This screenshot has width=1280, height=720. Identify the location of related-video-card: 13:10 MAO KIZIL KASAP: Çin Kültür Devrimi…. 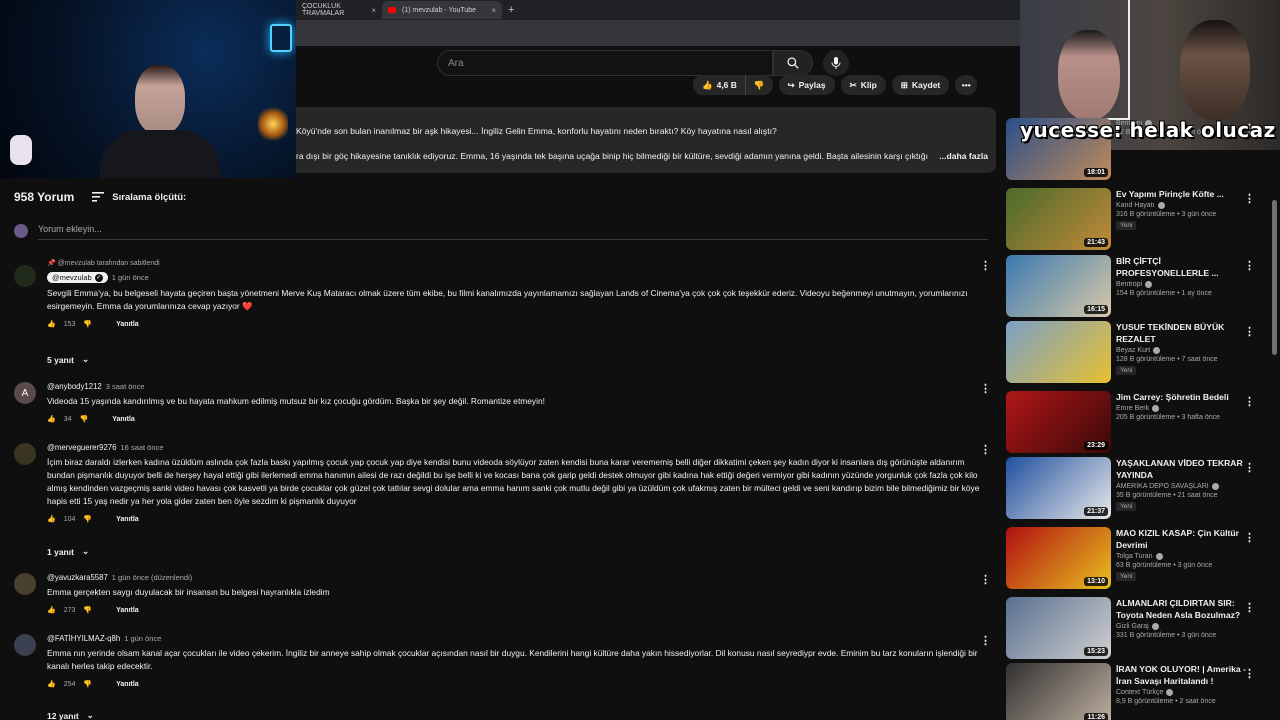
(1139, 558).